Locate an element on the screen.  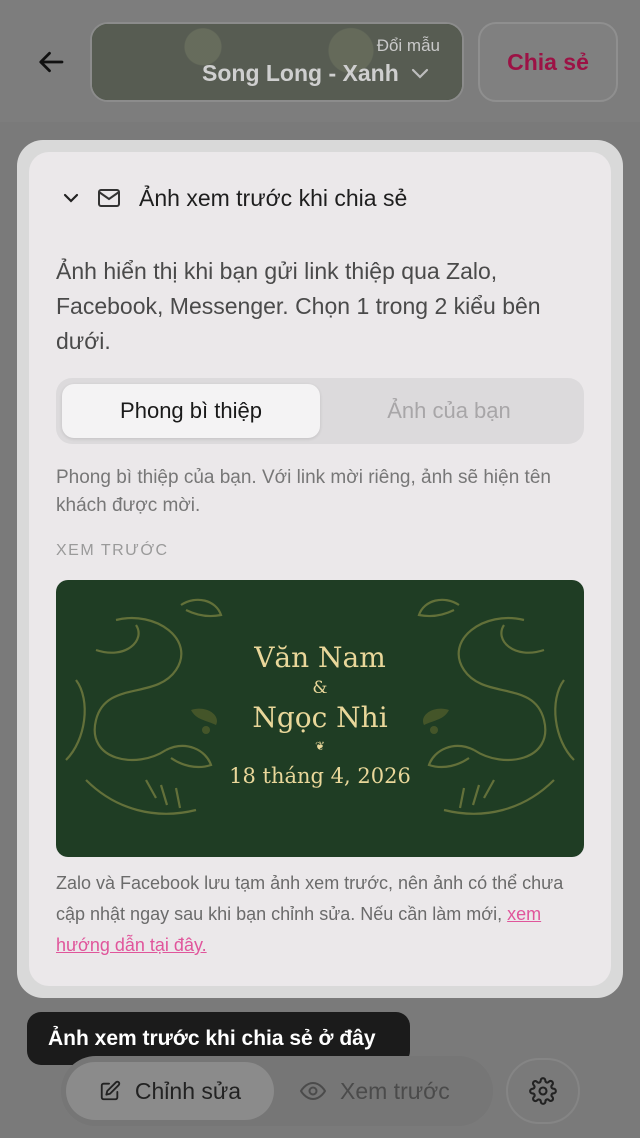
flourish-icon: ❦ is located at coordinates (320, 746).